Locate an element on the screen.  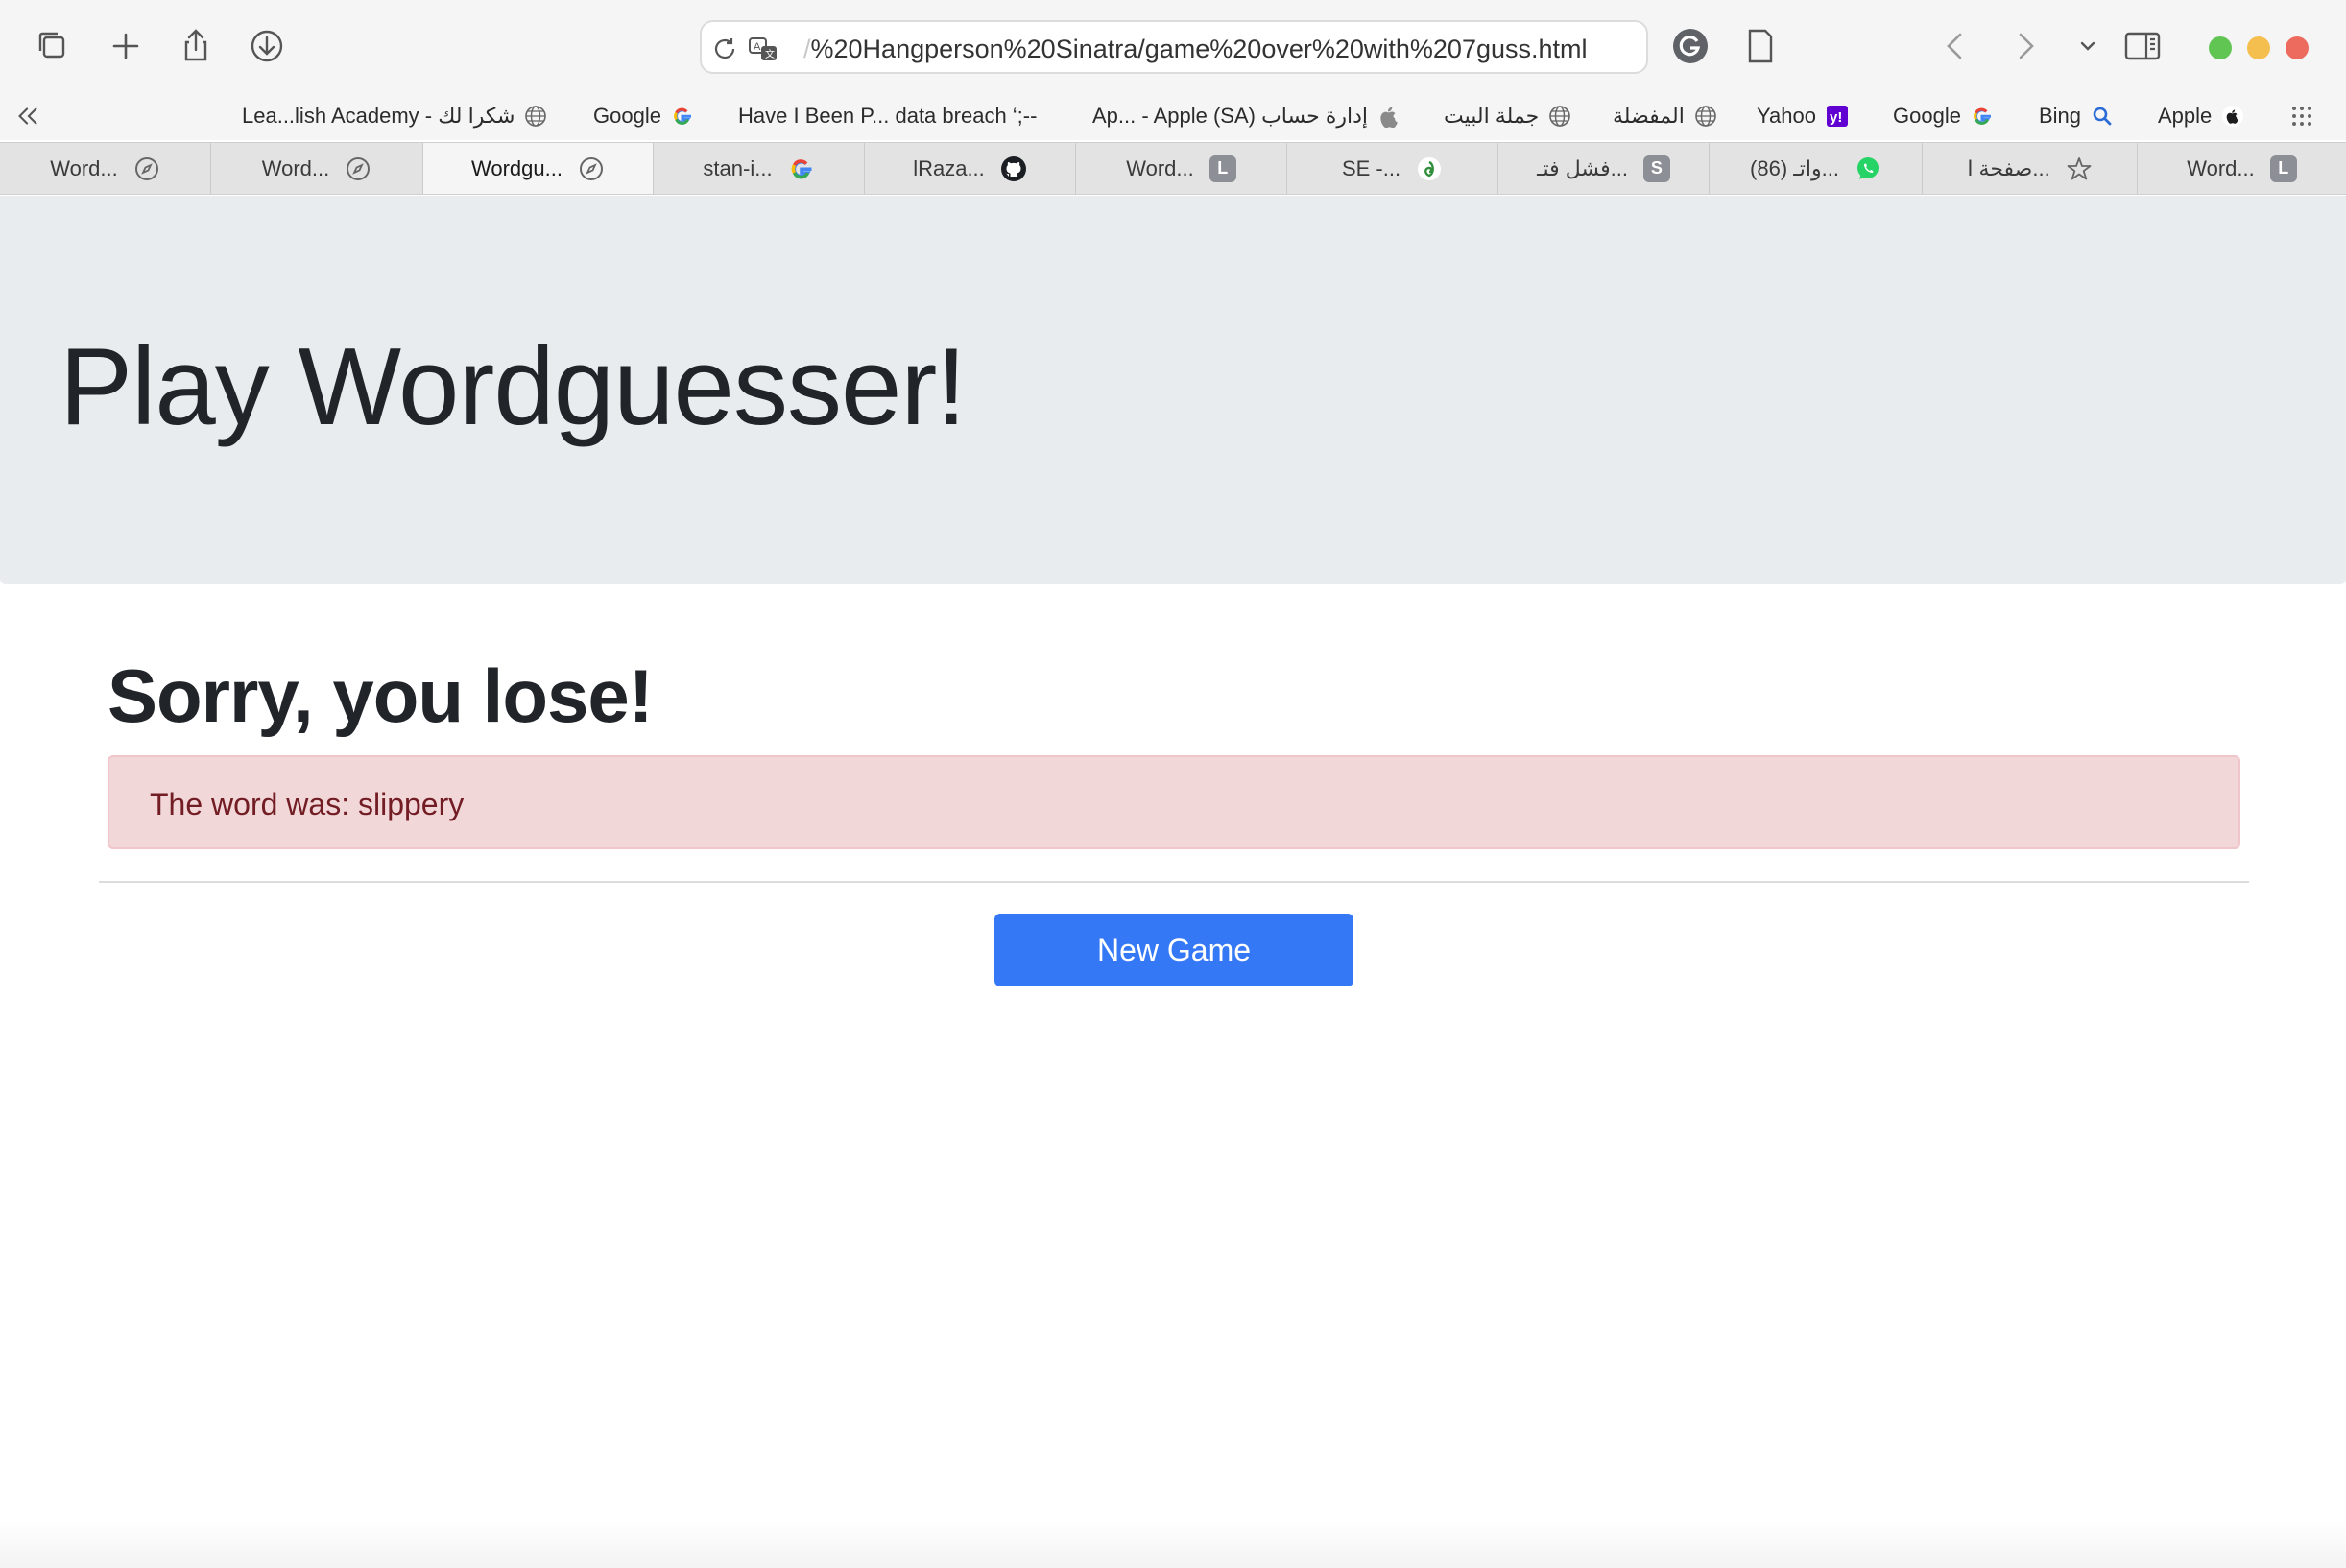
back-button is located at coordinates (1956, 46).